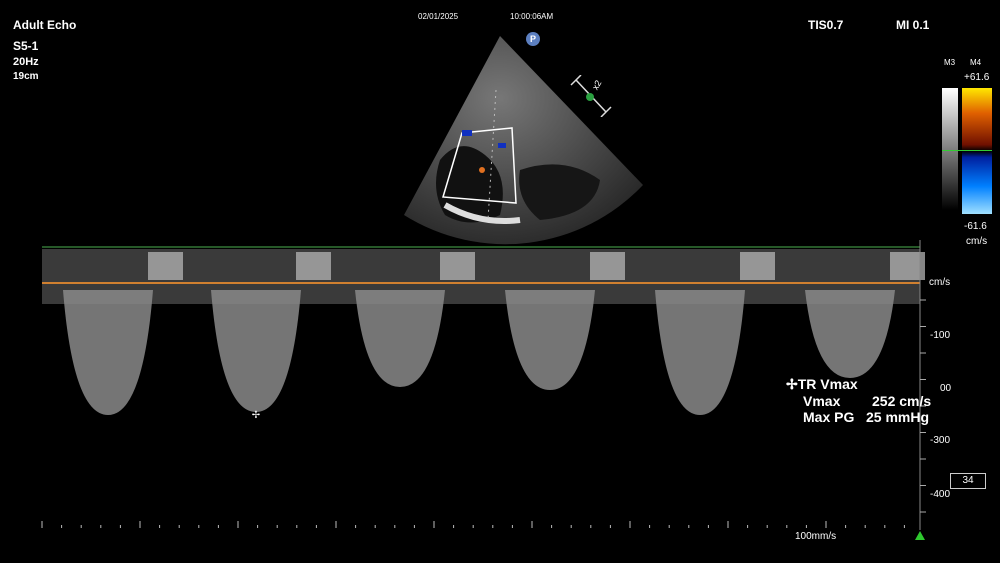 This screenshot has height=563, width=1000. I want to click on scale-label-4: -400, so click(940, 494).